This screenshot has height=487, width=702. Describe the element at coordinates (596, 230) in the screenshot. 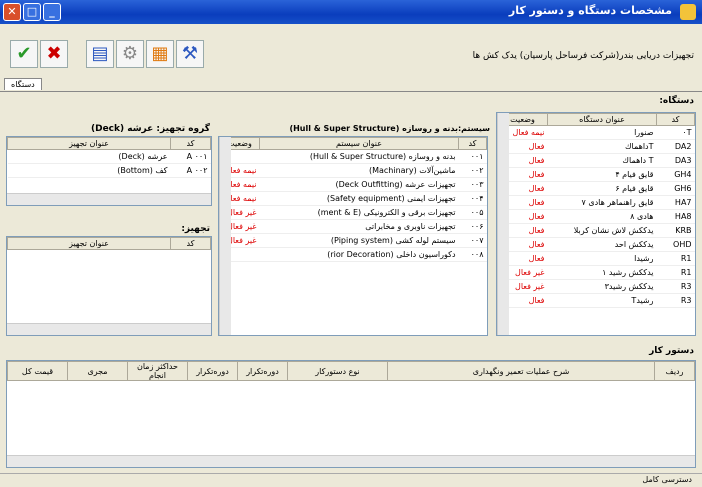

I see `table-row: KRB یدککش لاش نشان کربلا فعال` at that location.